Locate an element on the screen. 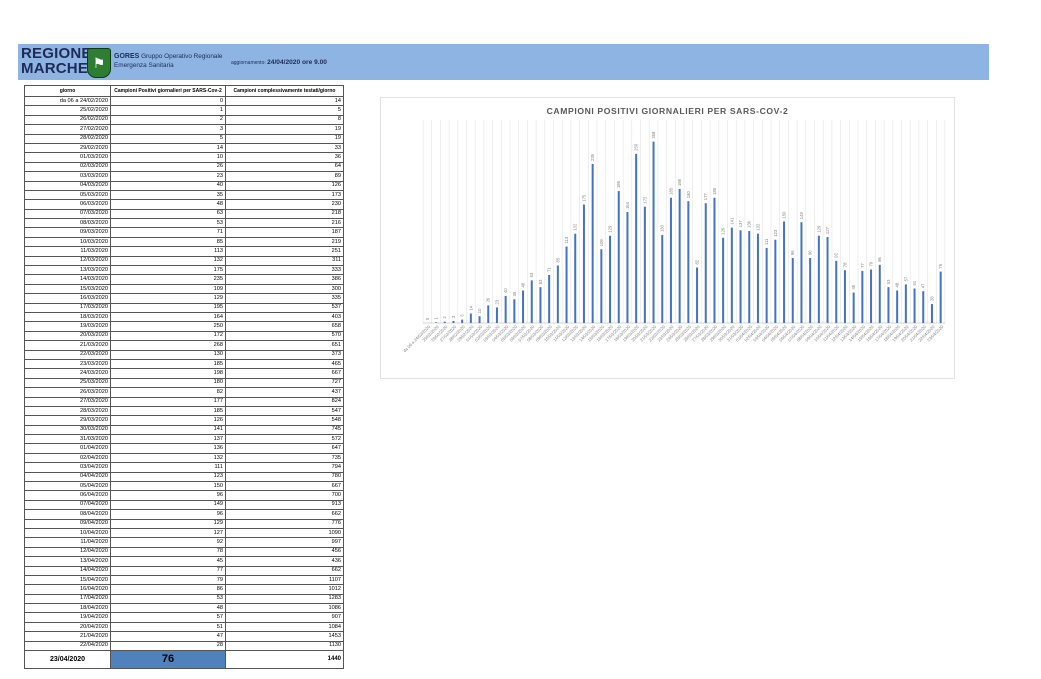 This screenshot has height=679, width=1041. cell-day: 23/03/2020 is located at coordinates (67, 364).